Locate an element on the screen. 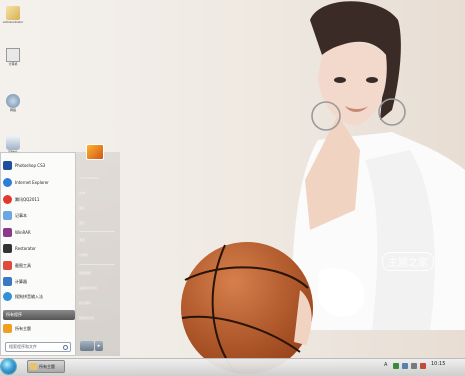  program-label: 搜狗拼音输入法 is located at coordinates (29, 296).